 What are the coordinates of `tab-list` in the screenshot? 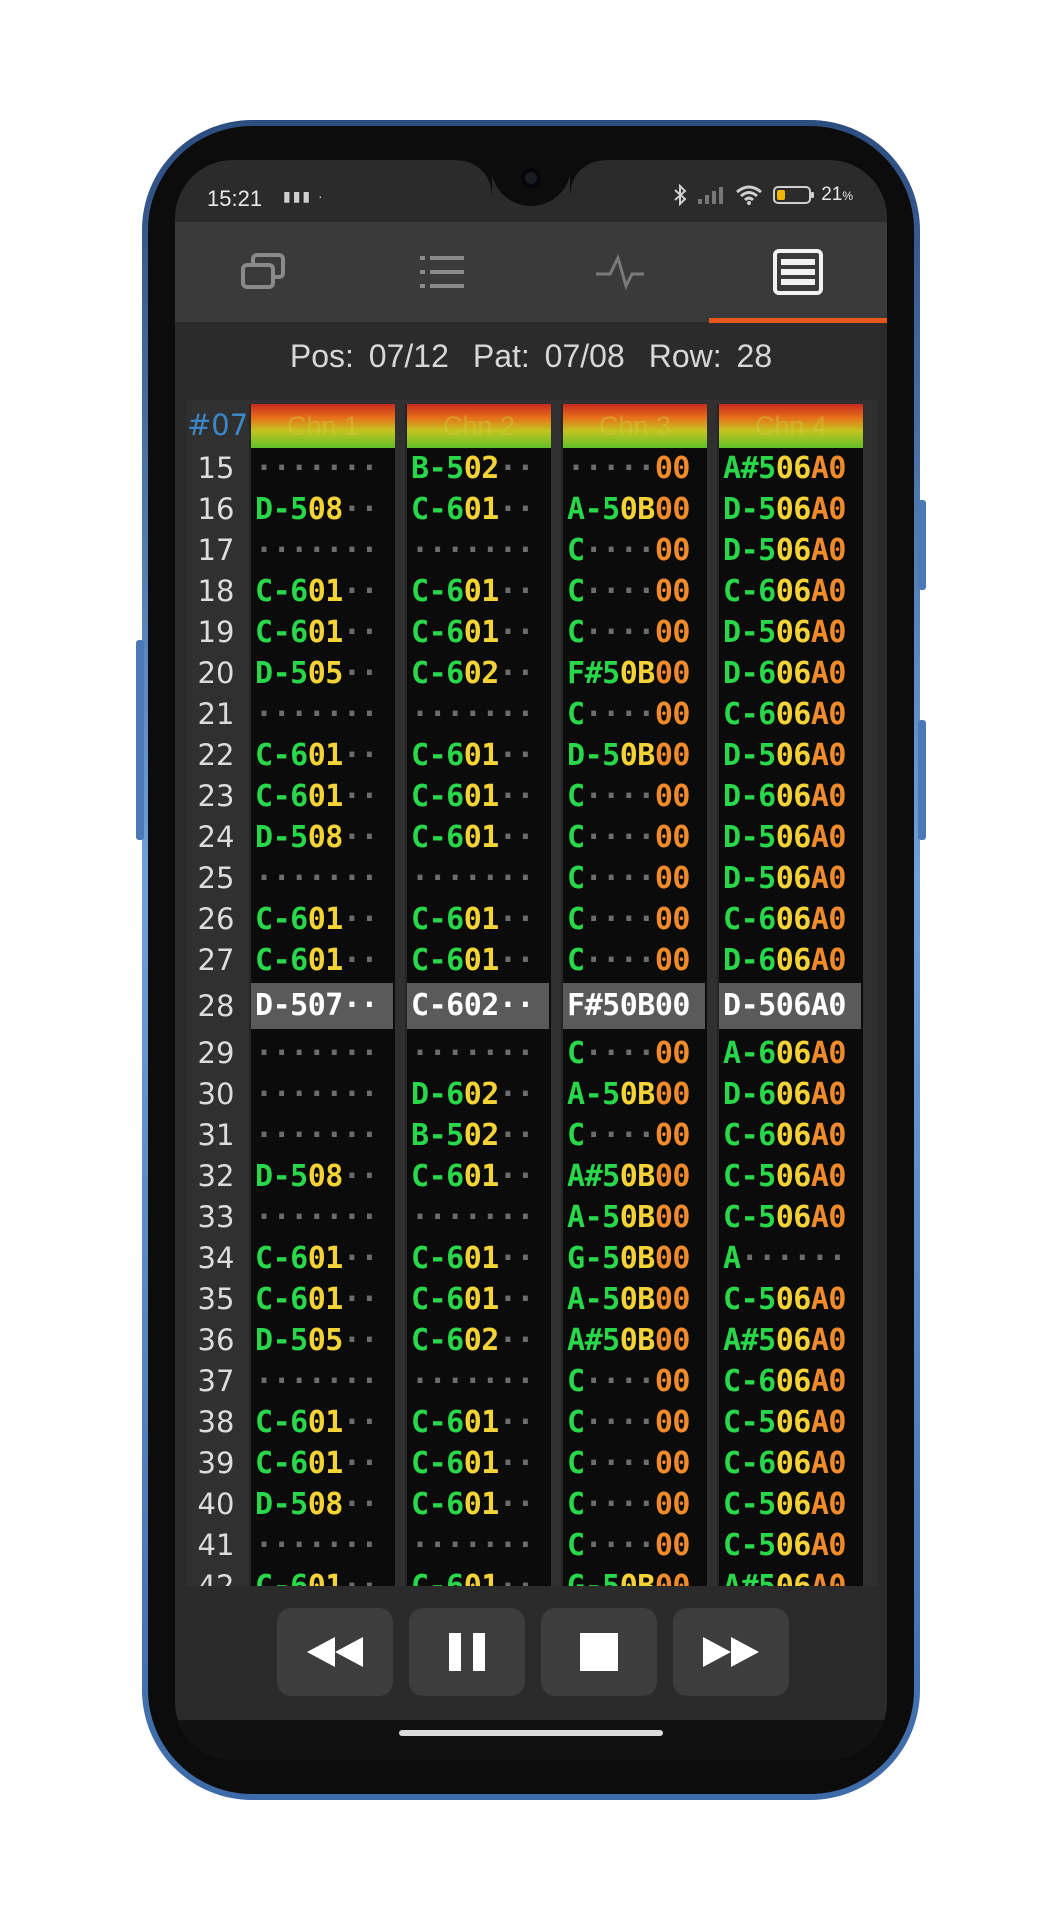 It's located at (442, 272).